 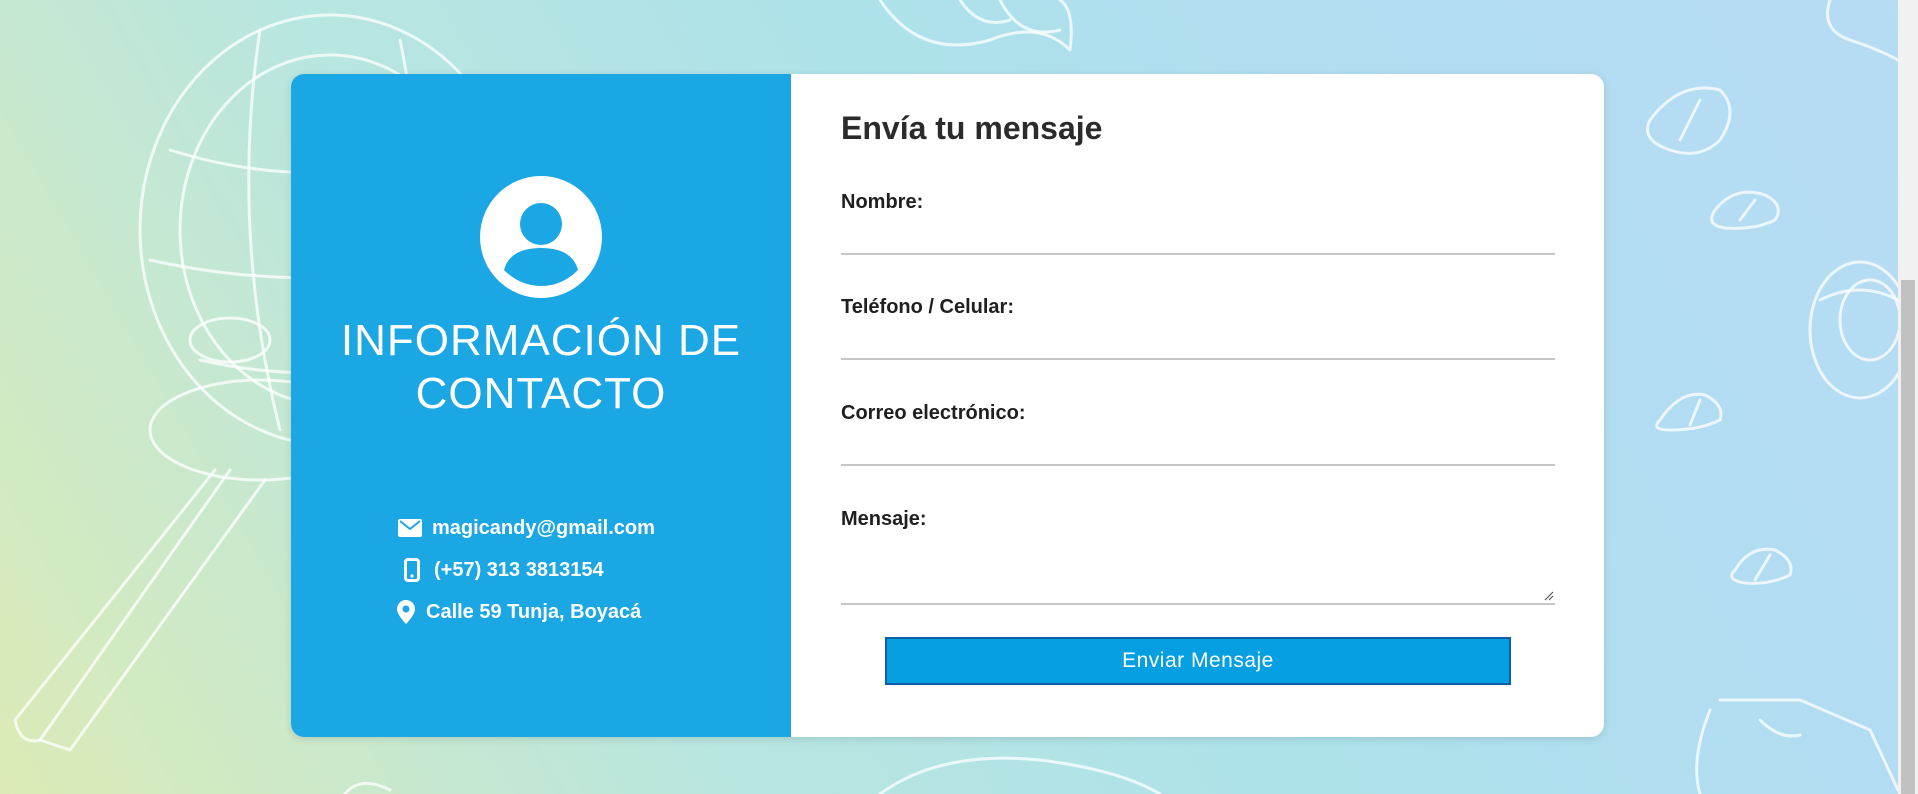 I want to click on contact-phone: (+57) 313 3813154, so click(x=566, y=570).